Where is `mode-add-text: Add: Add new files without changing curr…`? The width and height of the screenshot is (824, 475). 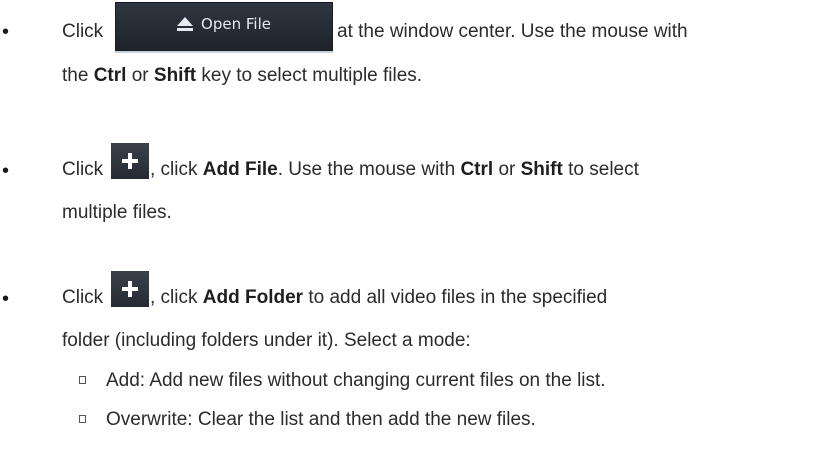 mode-add-text: Add: Add new files without changing curr… is located at coordinates (356, 380).